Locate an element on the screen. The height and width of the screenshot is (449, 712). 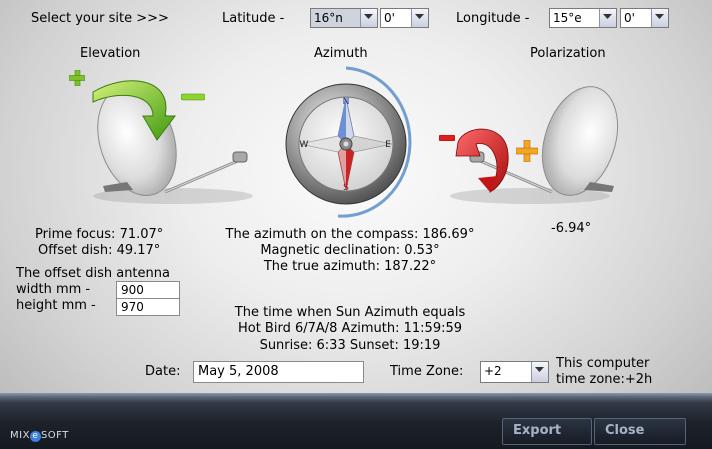
sun-heading: The time when Sun Azimuth equals is located at coordinates (350, 312).